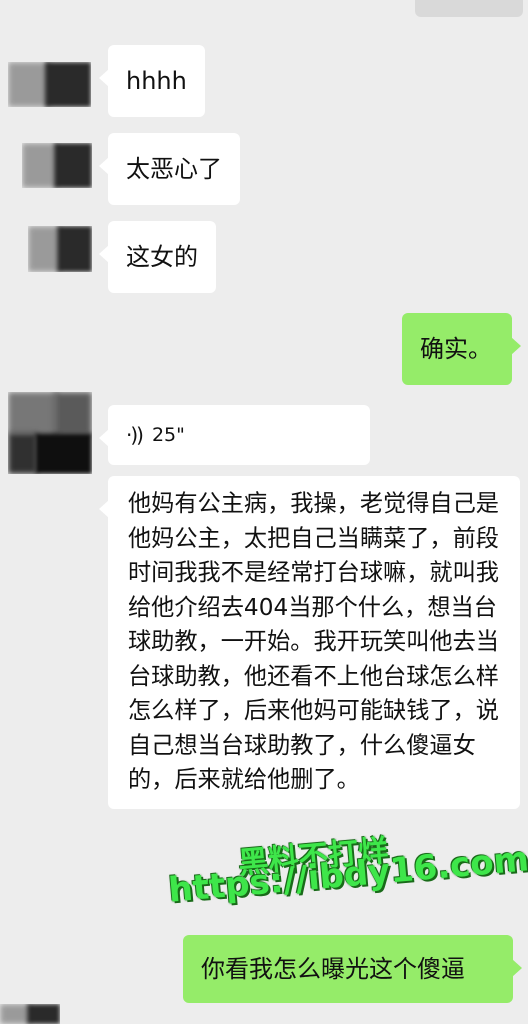 This screenshot has width=528, height=1024. Describe the element at coordinates (333, 969) in the screenshot. I see `message-text: 你看我怎么曝光这个傻逼` at that location.